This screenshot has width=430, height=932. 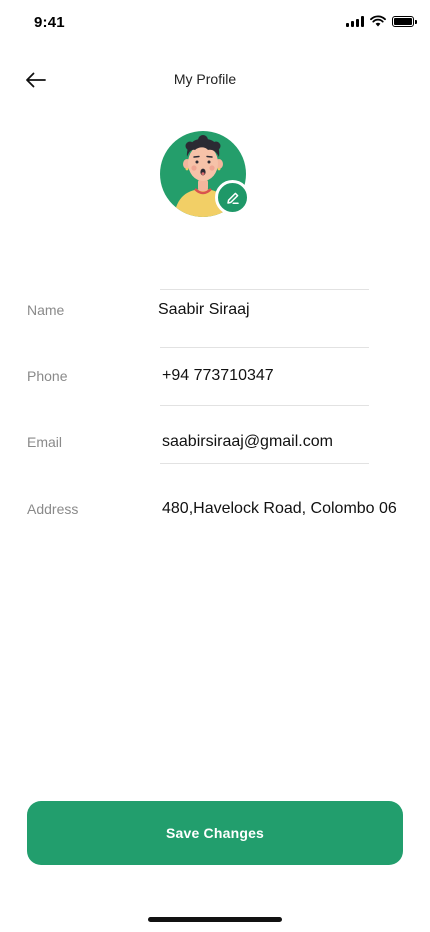 I want to click on signal-icon, so click(x=355, y=21).